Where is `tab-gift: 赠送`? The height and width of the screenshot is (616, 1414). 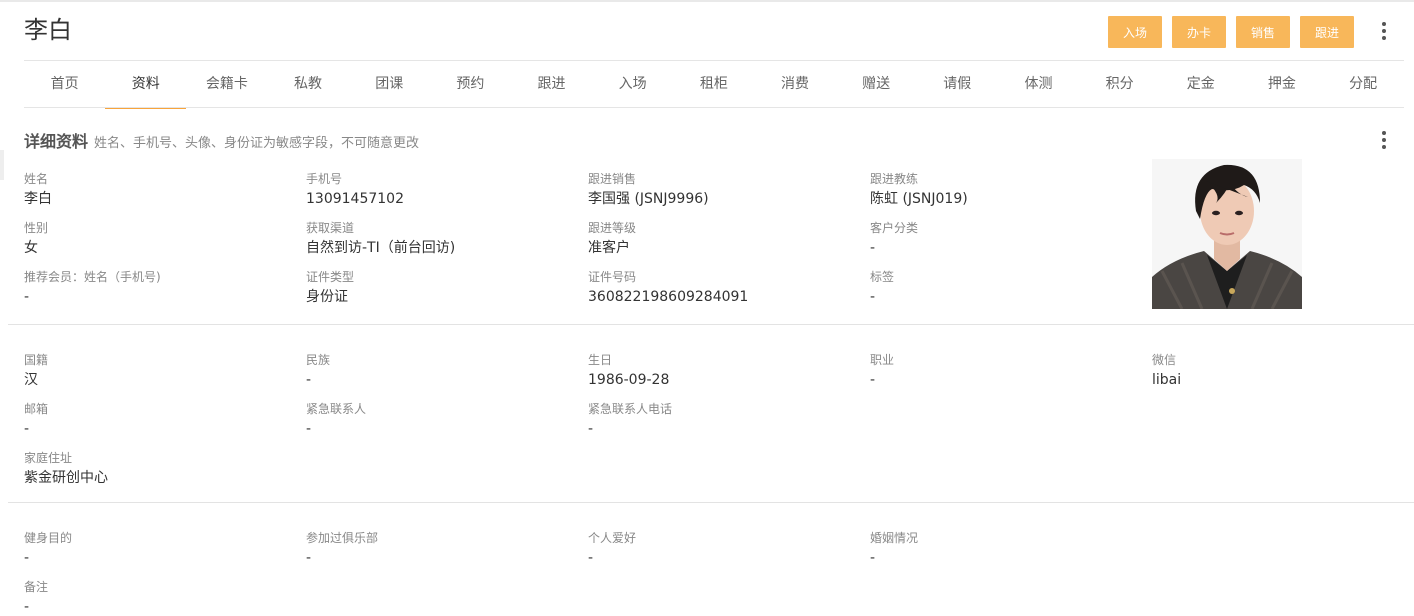 tab-gift: 赠送 is located at coordinates (876, 84).